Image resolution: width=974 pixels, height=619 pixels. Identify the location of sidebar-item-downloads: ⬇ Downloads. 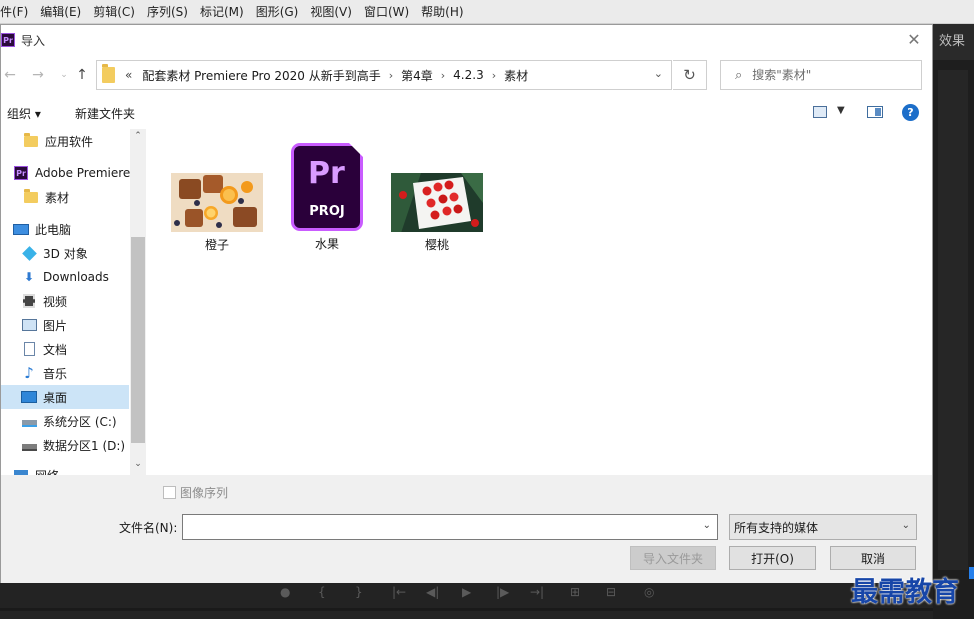
(65, 277).